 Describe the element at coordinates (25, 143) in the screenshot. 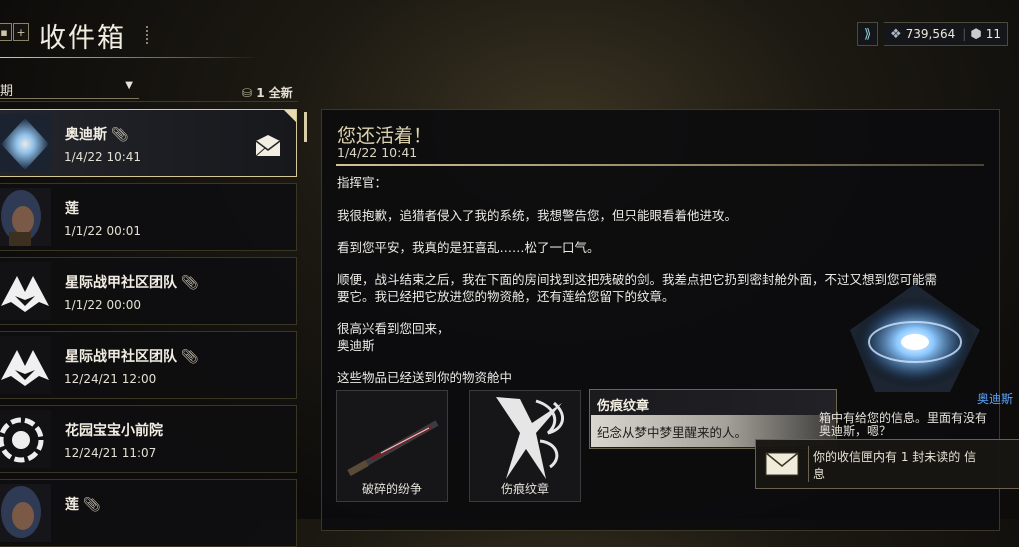

I see `ordis-avatar` at that location.